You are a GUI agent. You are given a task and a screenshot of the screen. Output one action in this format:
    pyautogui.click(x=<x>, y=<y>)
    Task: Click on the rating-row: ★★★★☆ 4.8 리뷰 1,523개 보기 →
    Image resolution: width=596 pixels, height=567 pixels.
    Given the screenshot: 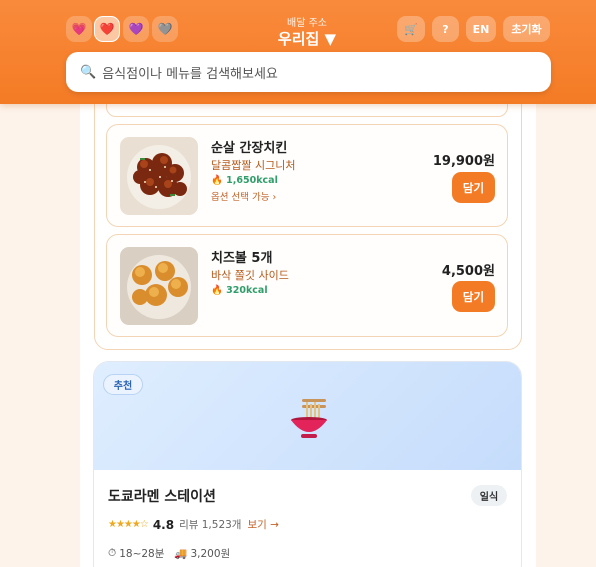 What is the action you would take?
    pyautogui.click(x=193, y=524)
    